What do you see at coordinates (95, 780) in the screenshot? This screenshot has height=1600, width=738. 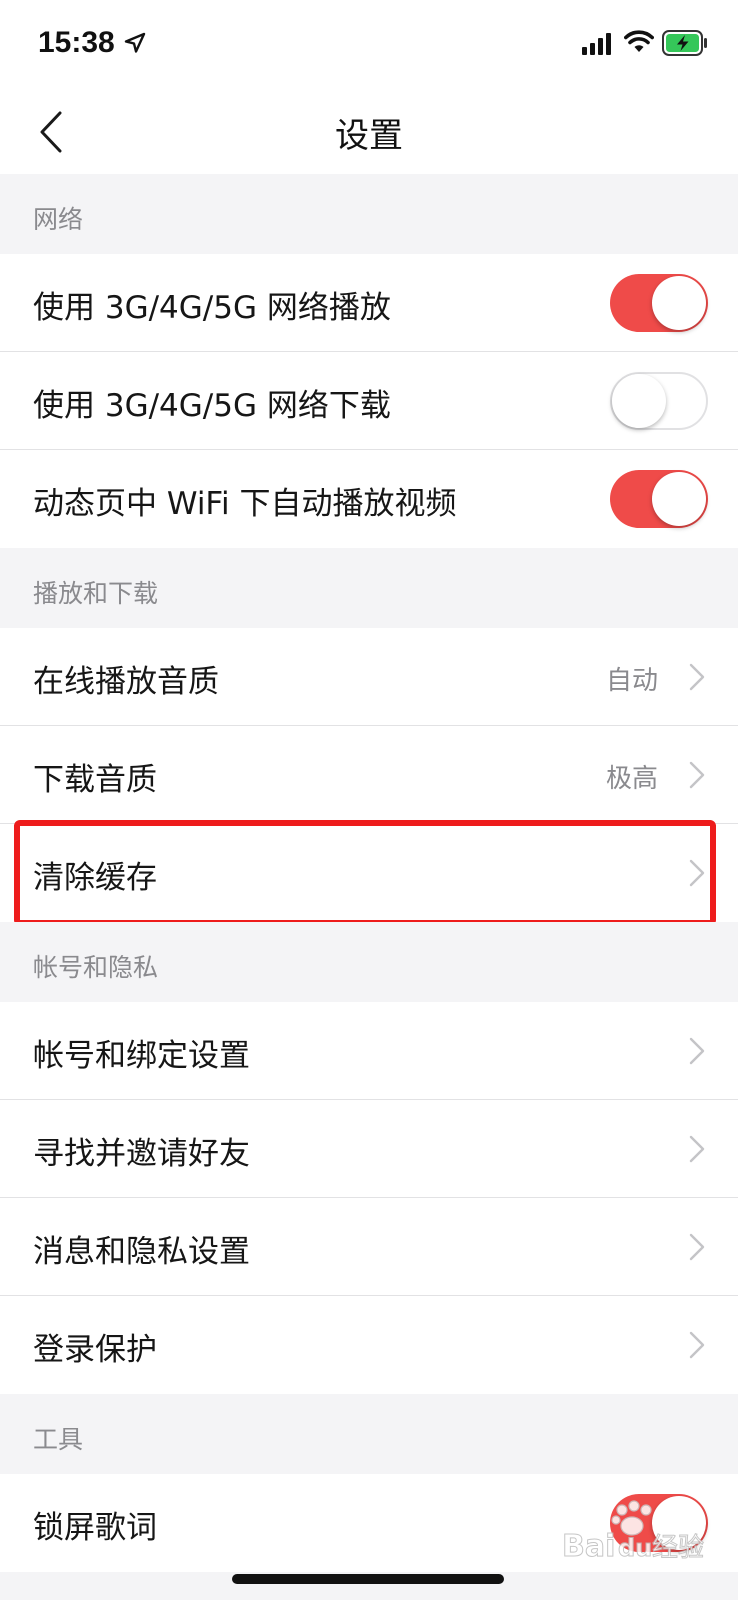 I see `setting-label: 下载音质` at bounding box center [95, 780].